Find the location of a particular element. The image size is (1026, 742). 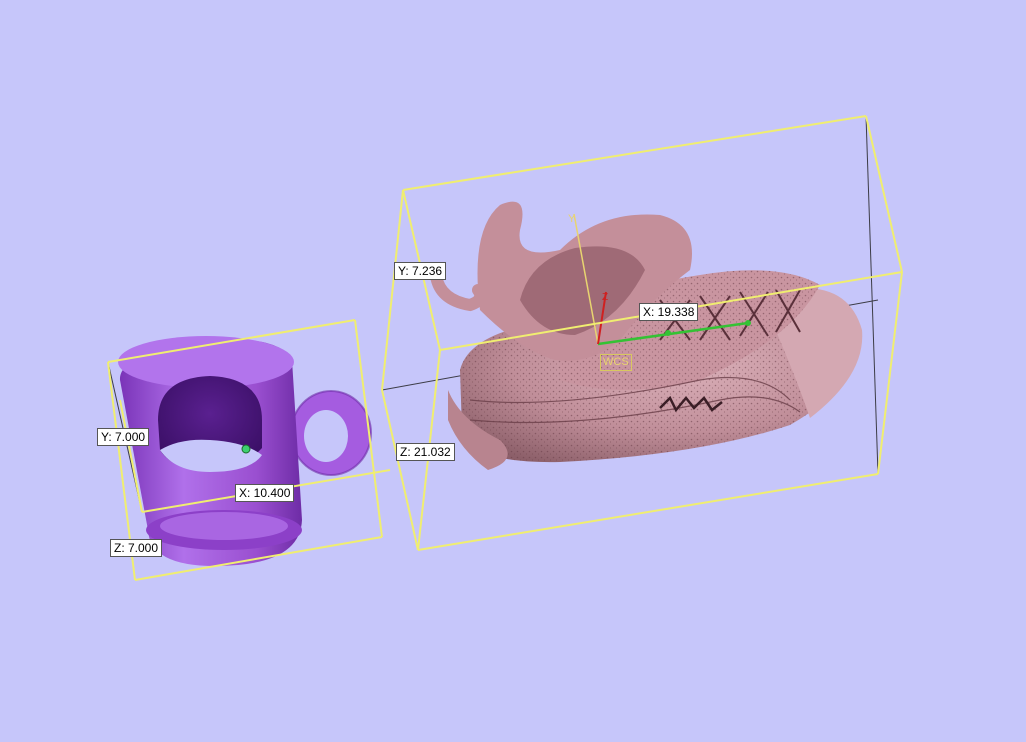

wcs-label: WCS is located at coordinates (616, 362).